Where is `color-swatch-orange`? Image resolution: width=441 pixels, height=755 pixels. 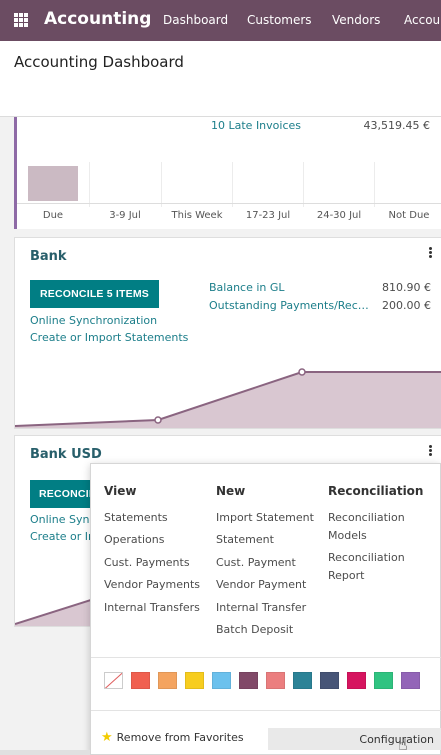
color-swatch-orange is located at coordinates (167, 680).